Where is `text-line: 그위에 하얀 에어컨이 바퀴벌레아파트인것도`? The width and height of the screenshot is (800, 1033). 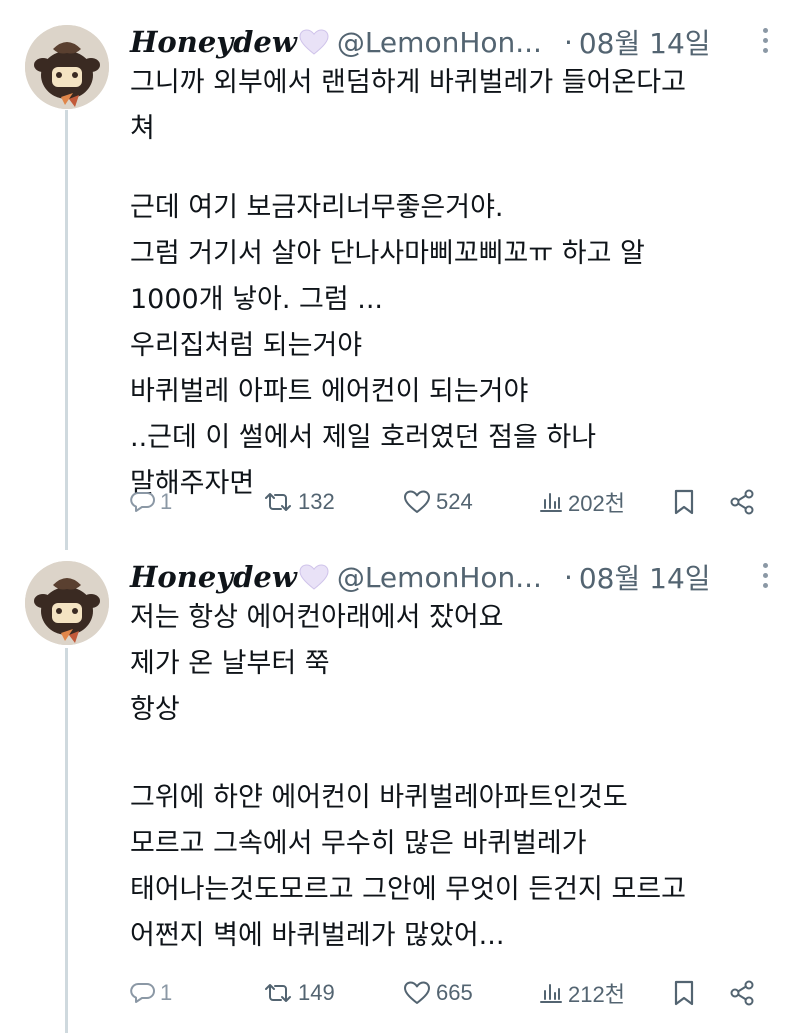
text-line: 그위에 하얀 에어컨이 바퀴벌레아파트인것도 is located at coordinates (379, 797).